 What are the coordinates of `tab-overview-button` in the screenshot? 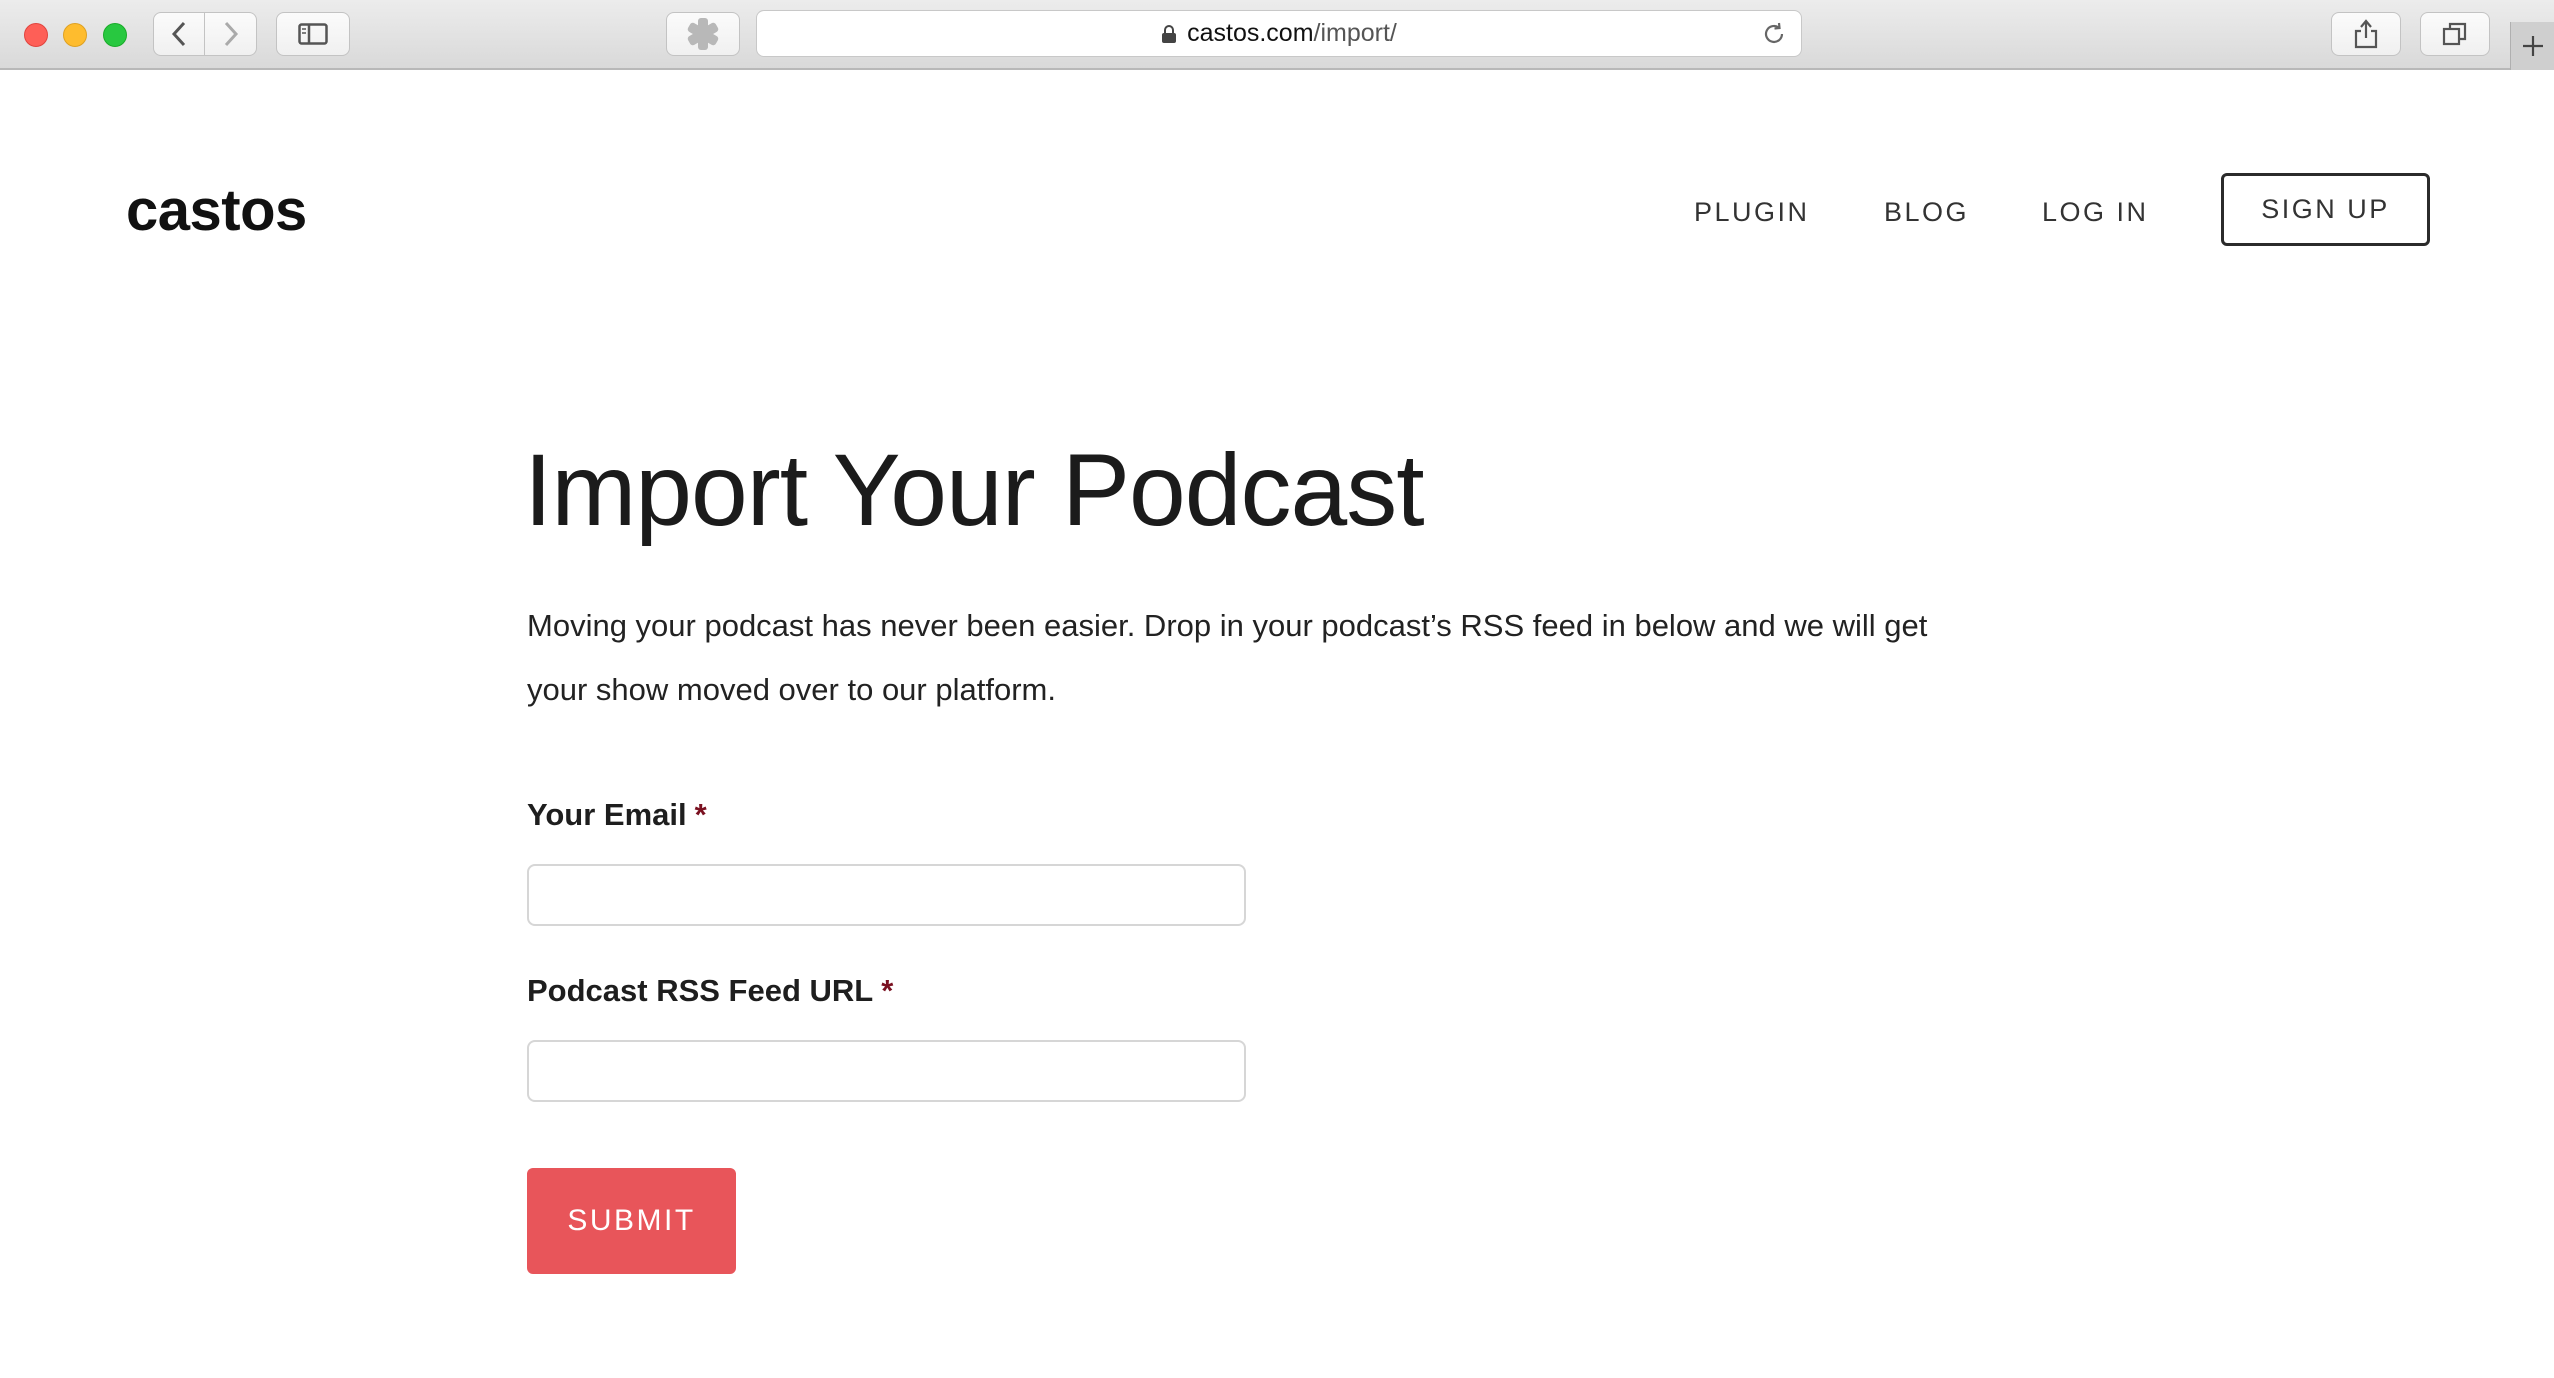 It's located at (2455, 34).